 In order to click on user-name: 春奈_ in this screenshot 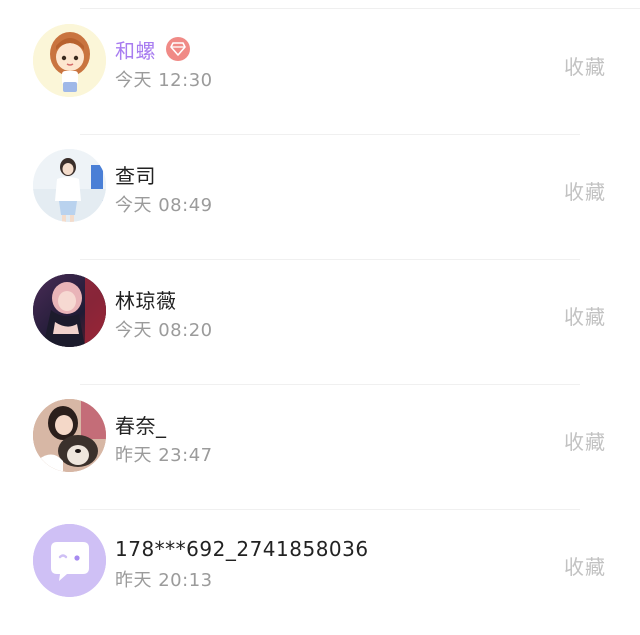, I will do `click(141, 424)`.